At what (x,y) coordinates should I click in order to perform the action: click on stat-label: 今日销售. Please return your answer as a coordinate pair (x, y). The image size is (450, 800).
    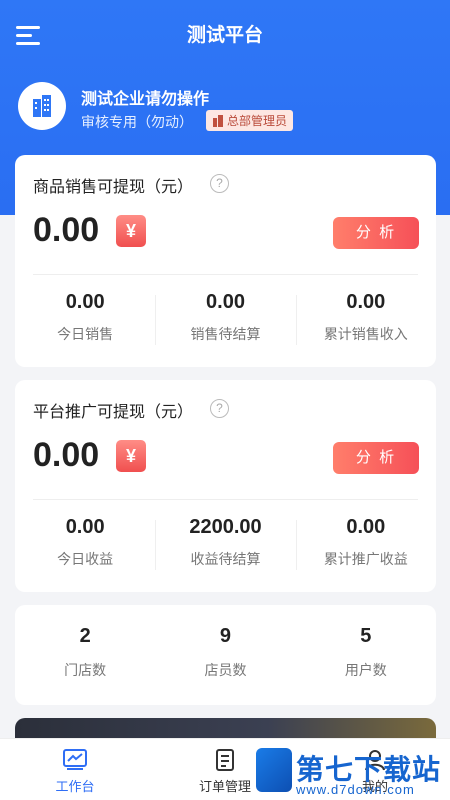
    Looking at the image, I should click on (85, 334).